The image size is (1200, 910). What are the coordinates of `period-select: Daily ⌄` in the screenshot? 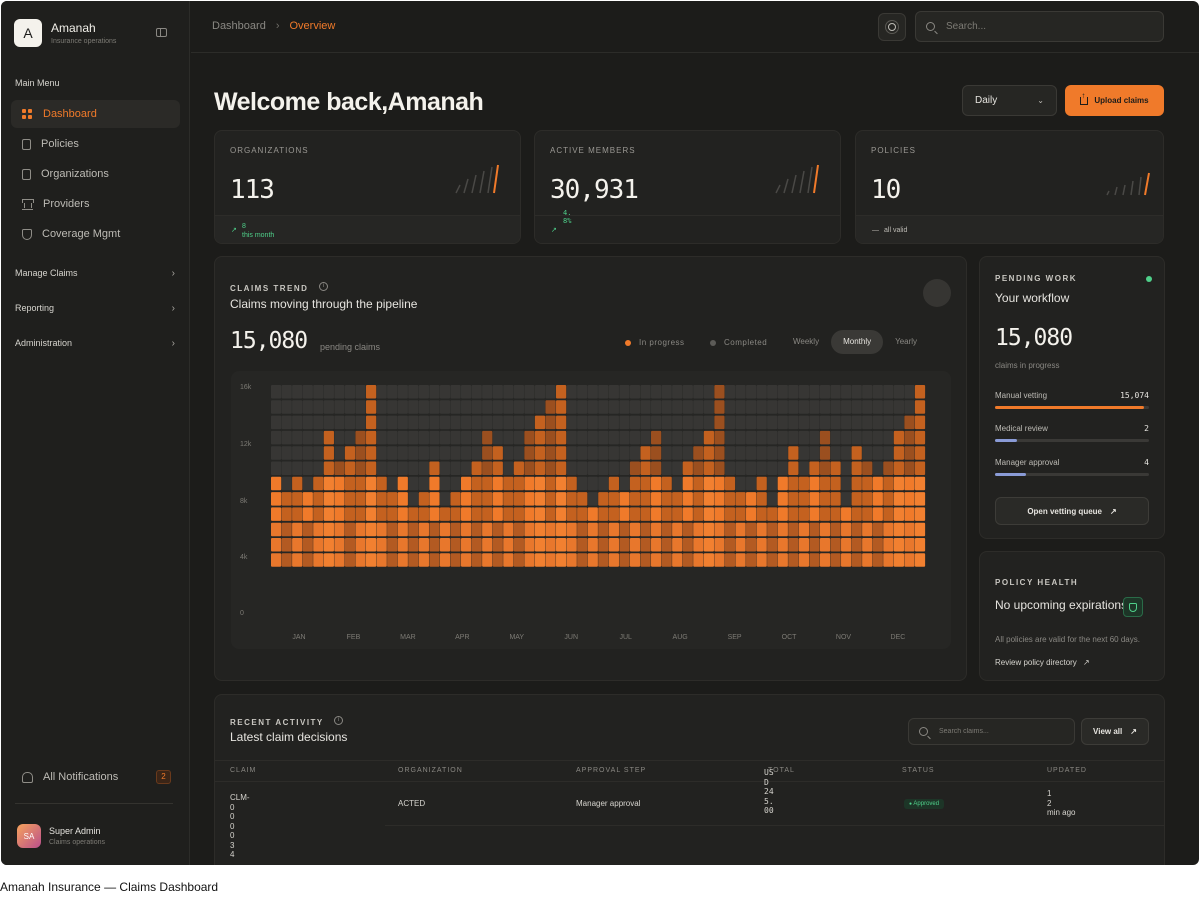 It's located at (1009, 100).